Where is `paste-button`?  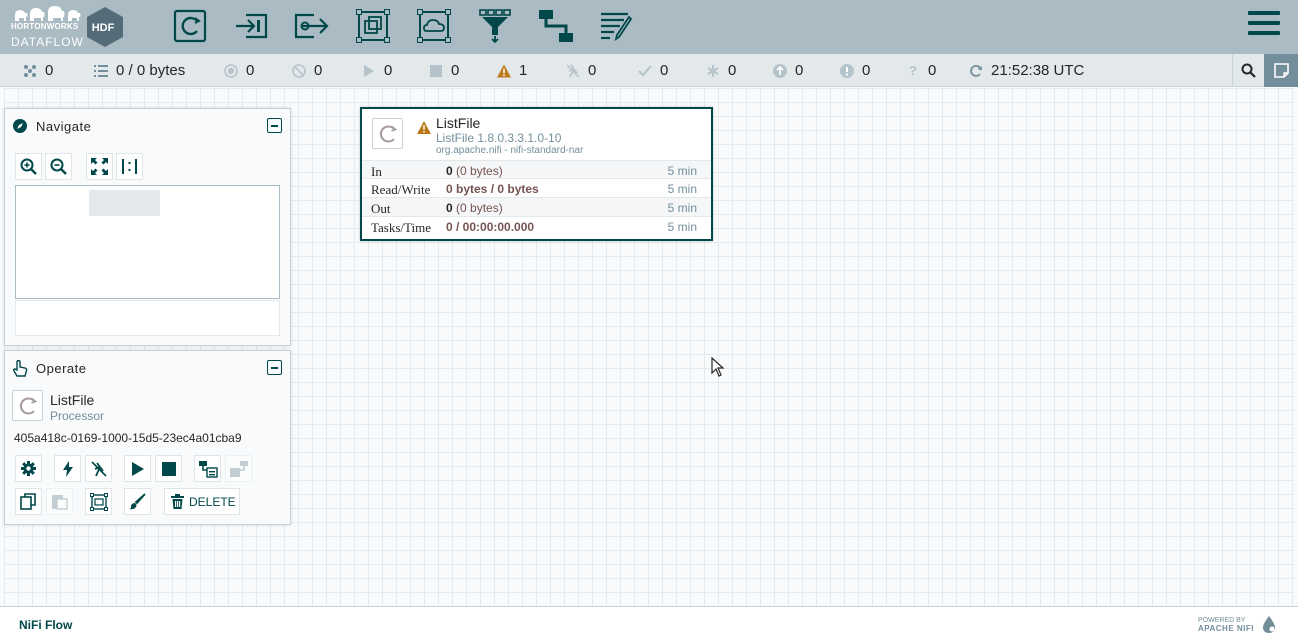
paste-button is located at coordinates (59, 501).